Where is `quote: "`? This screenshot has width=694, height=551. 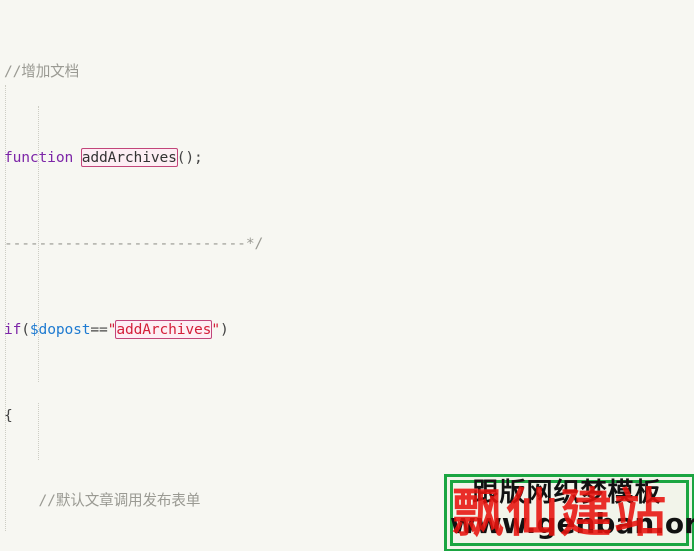 quote: " is located at coordinates (215, 329).